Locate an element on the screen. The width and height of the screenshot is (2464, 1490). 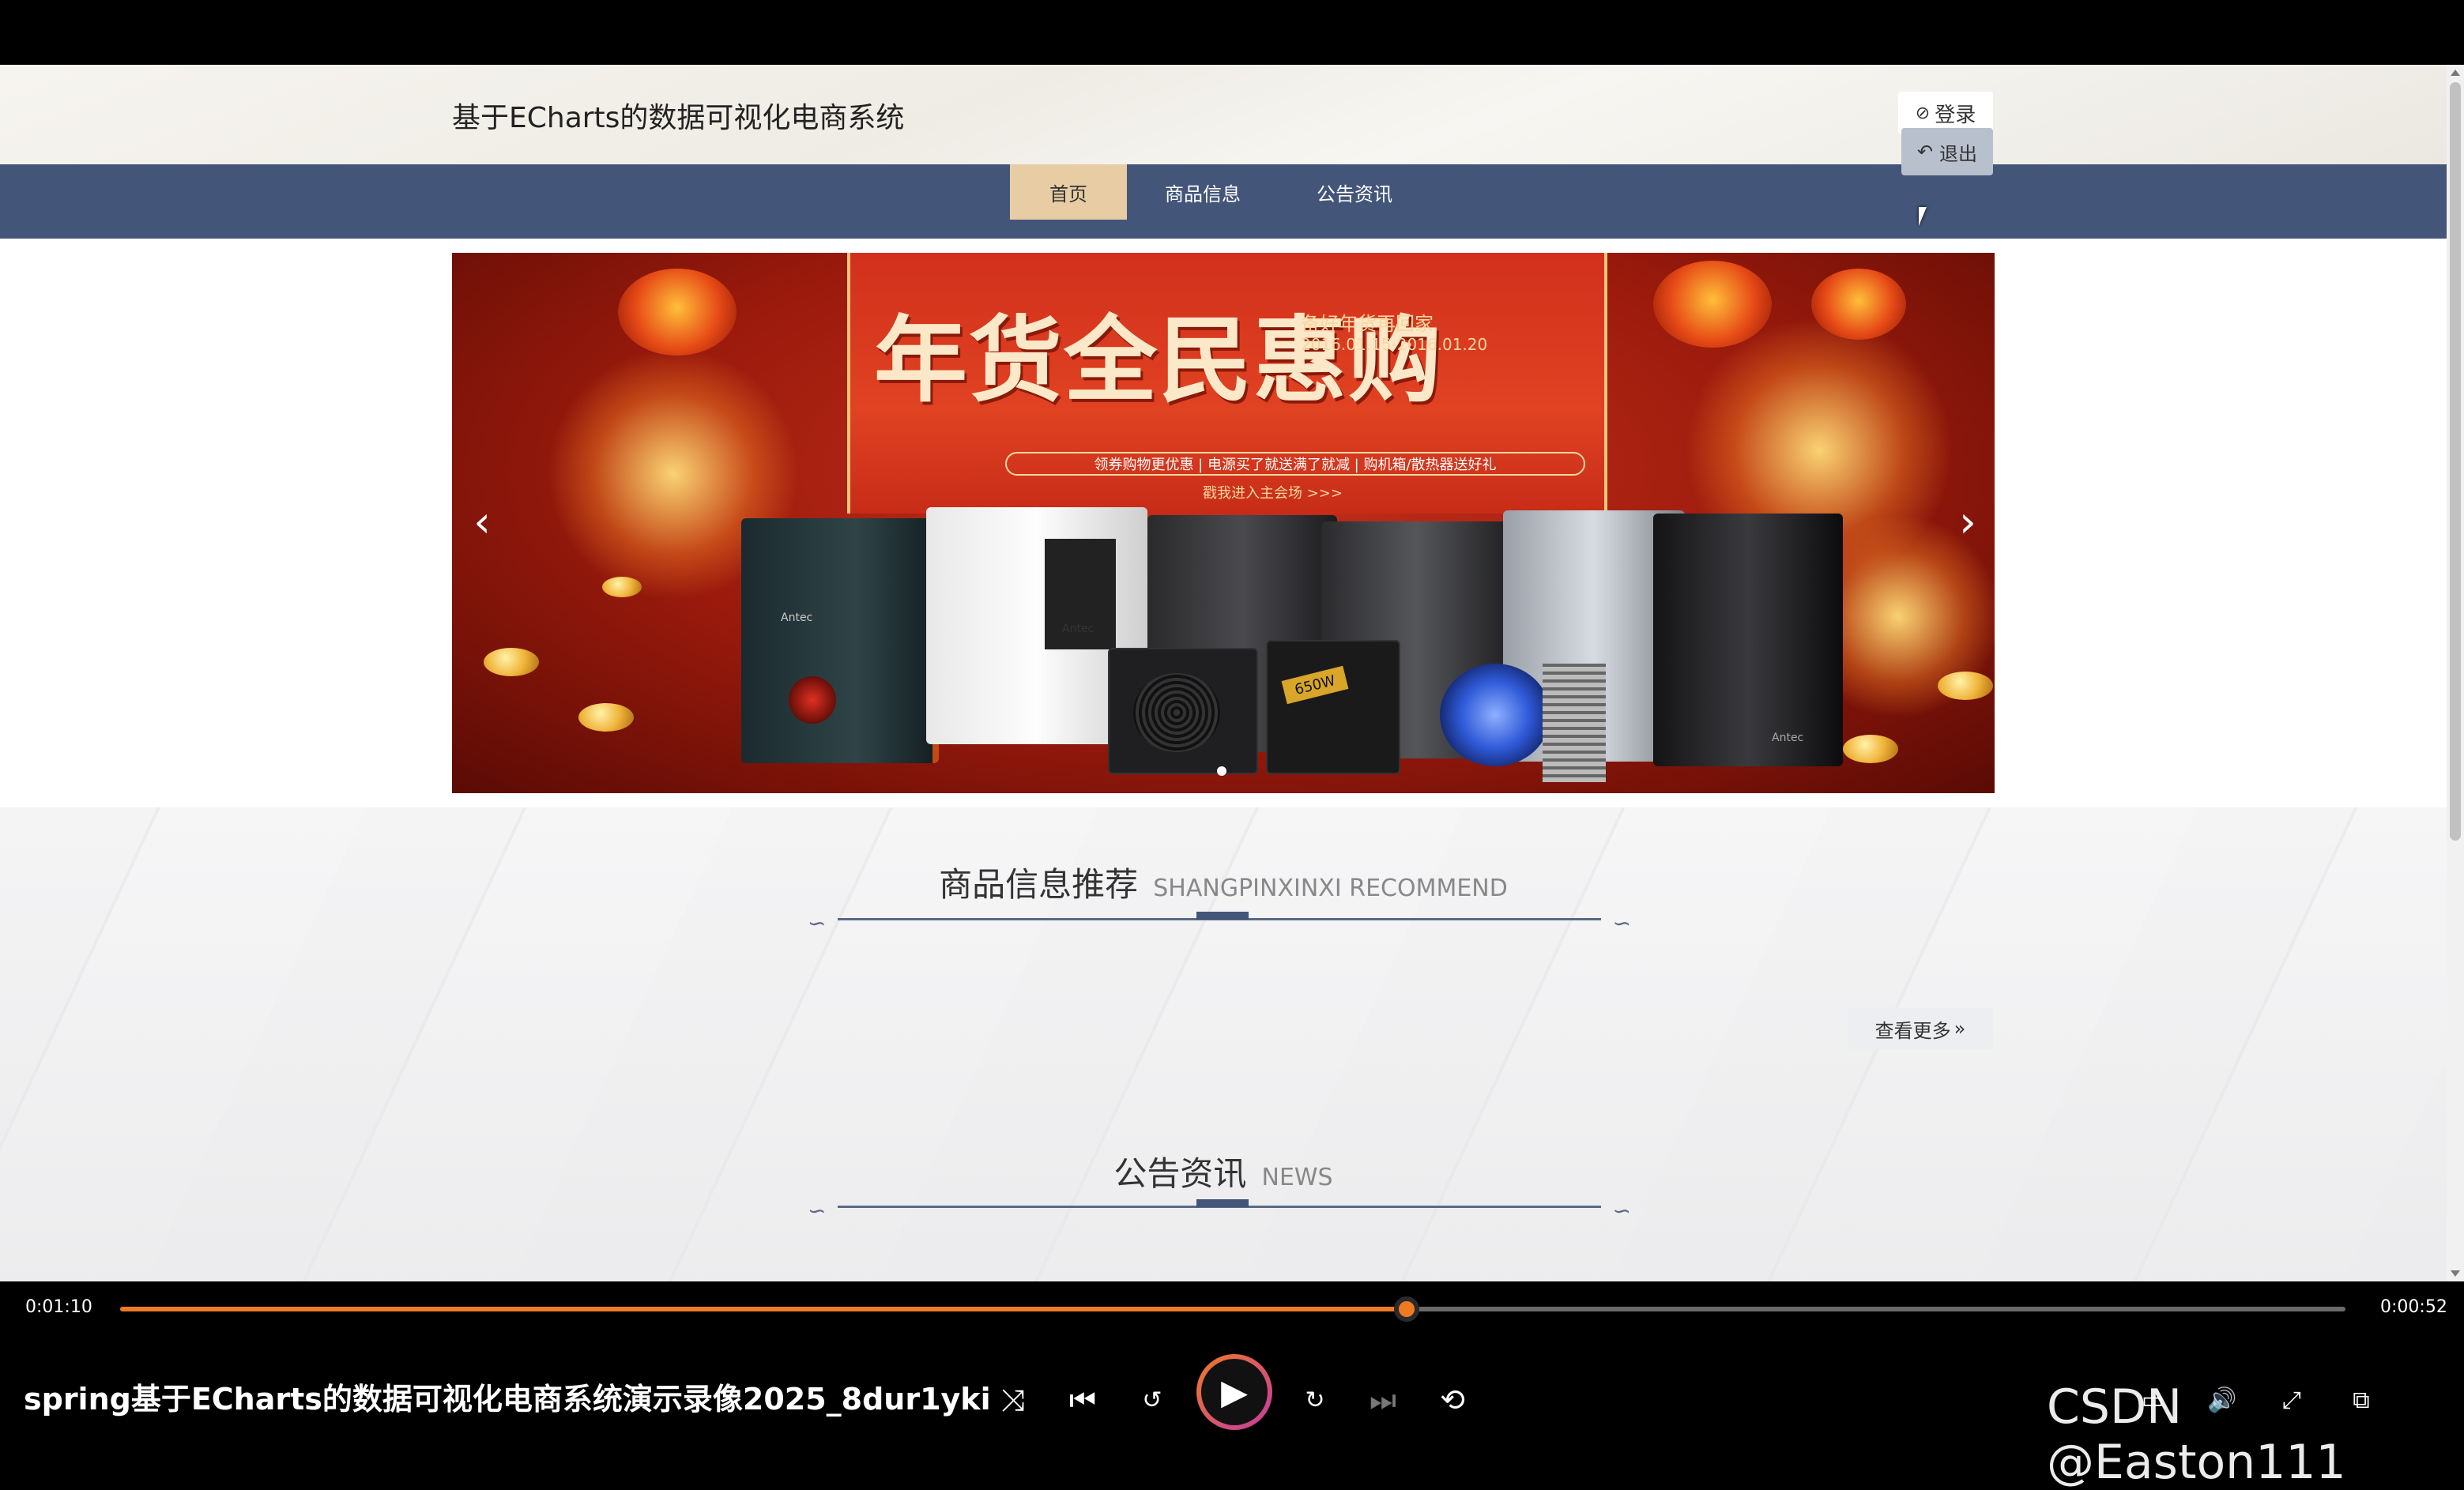
mouse-cursor-icon is located at coordinates (1927, 216).